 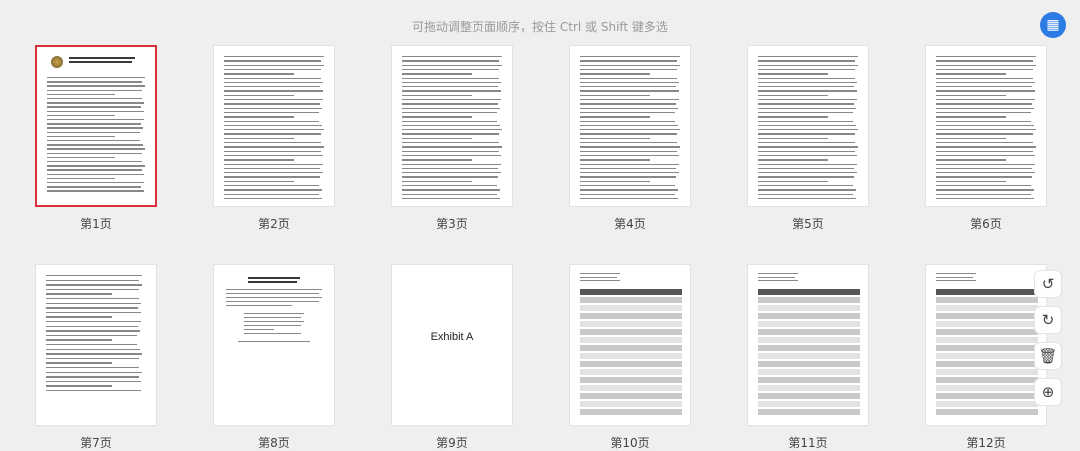 I want to click on delete-icon: 🗑, so click(x=1048, y=356).